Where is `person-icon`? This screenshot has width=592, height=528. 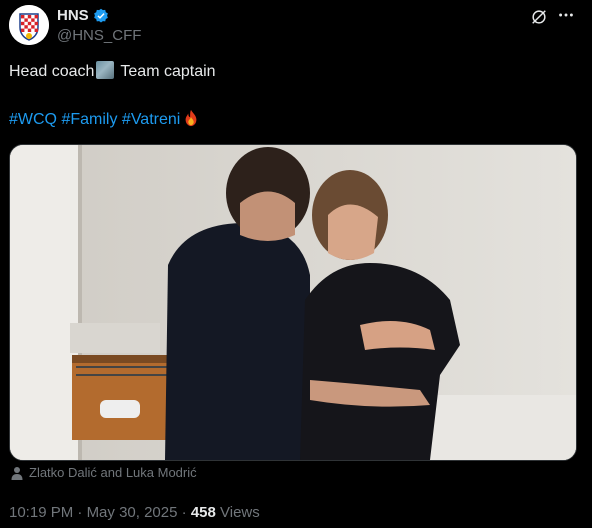 person-icon is located at coordinates (17, 473).